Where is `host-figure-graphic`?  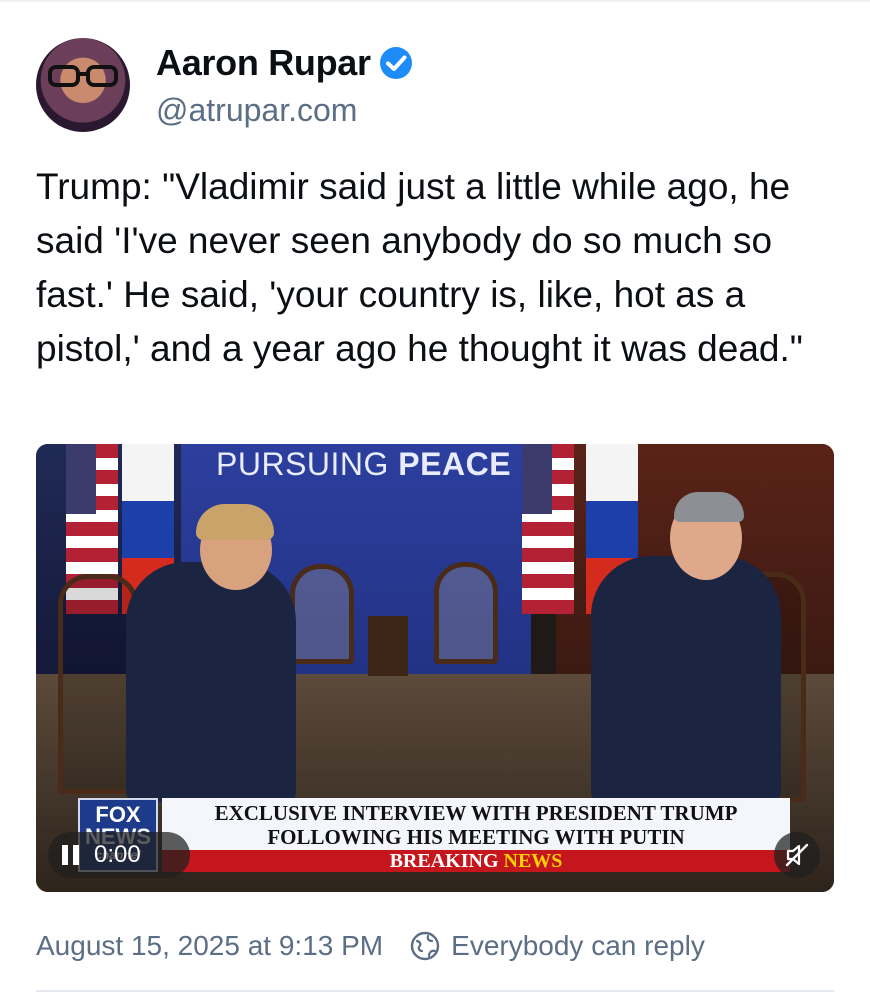
host-figure-graphic is located at coordinates (686, 679).